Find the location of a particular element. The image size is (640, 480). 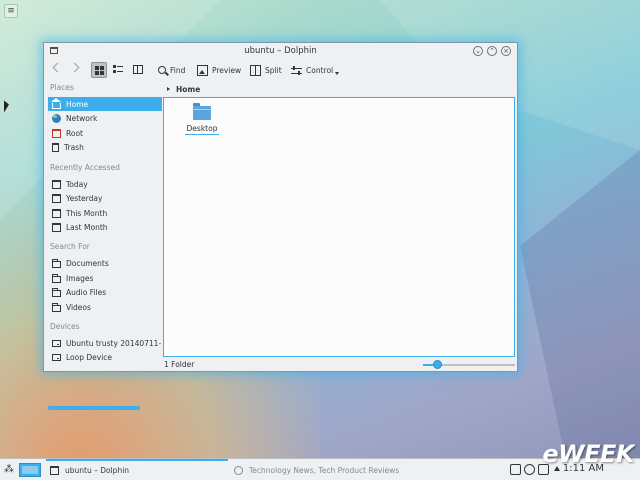

zoom-slider is located at coordinates (469, 364).